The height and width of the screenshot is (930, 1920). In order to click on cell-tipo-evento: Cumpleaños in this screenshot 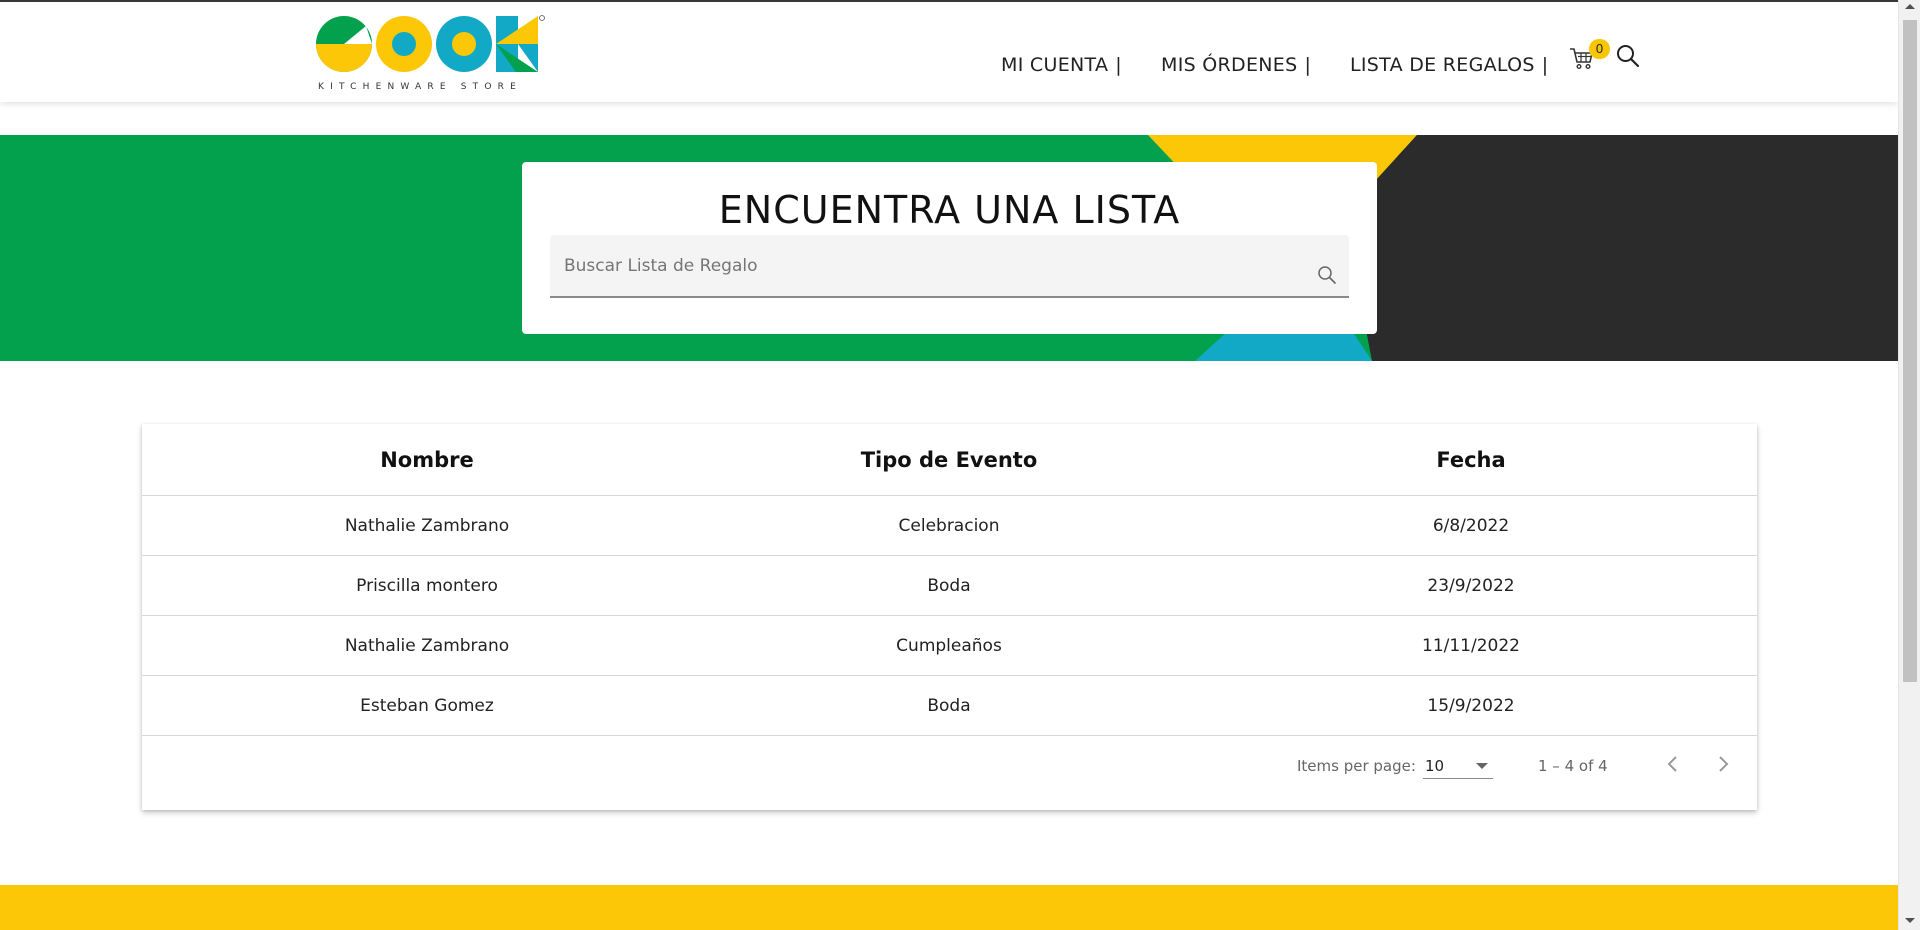, I will do `click(949, 646)`.